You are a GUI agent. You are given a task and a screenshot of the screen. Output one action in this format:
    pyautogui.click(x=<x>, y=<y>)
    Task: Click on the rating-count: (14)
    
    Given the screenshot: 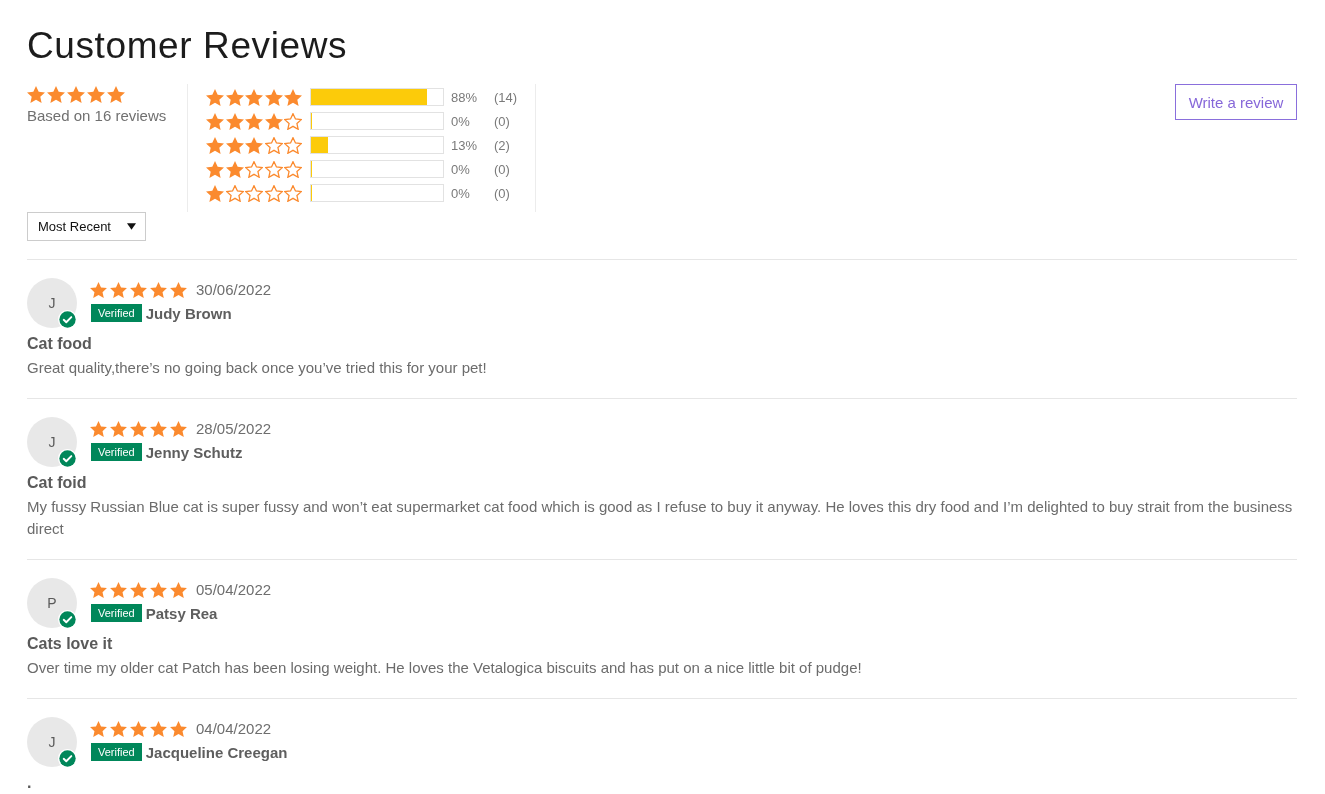 What is the action you would take?
    pyautogui.click(x=506, y=97)
    